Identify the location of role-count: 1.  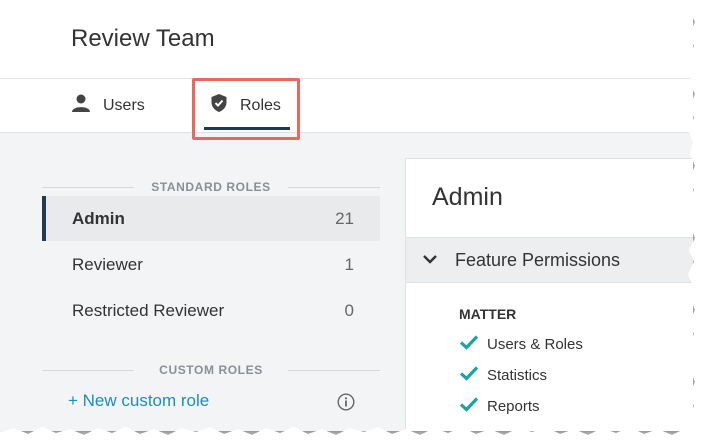
(349, 264).